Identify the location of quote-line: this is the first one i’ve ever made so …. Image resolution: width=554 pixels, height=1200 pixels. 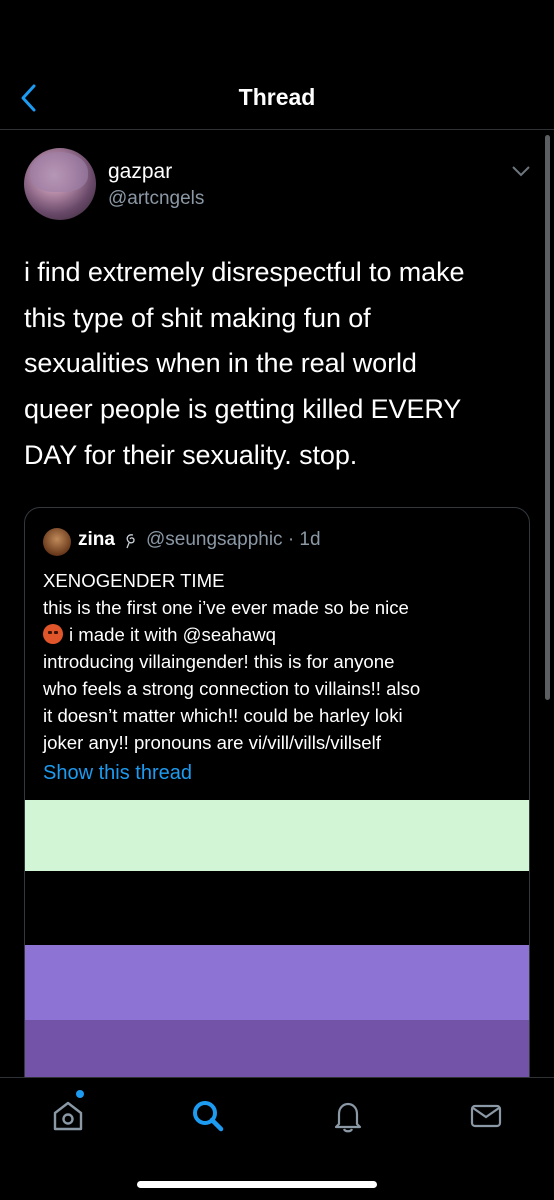
(226, 607).